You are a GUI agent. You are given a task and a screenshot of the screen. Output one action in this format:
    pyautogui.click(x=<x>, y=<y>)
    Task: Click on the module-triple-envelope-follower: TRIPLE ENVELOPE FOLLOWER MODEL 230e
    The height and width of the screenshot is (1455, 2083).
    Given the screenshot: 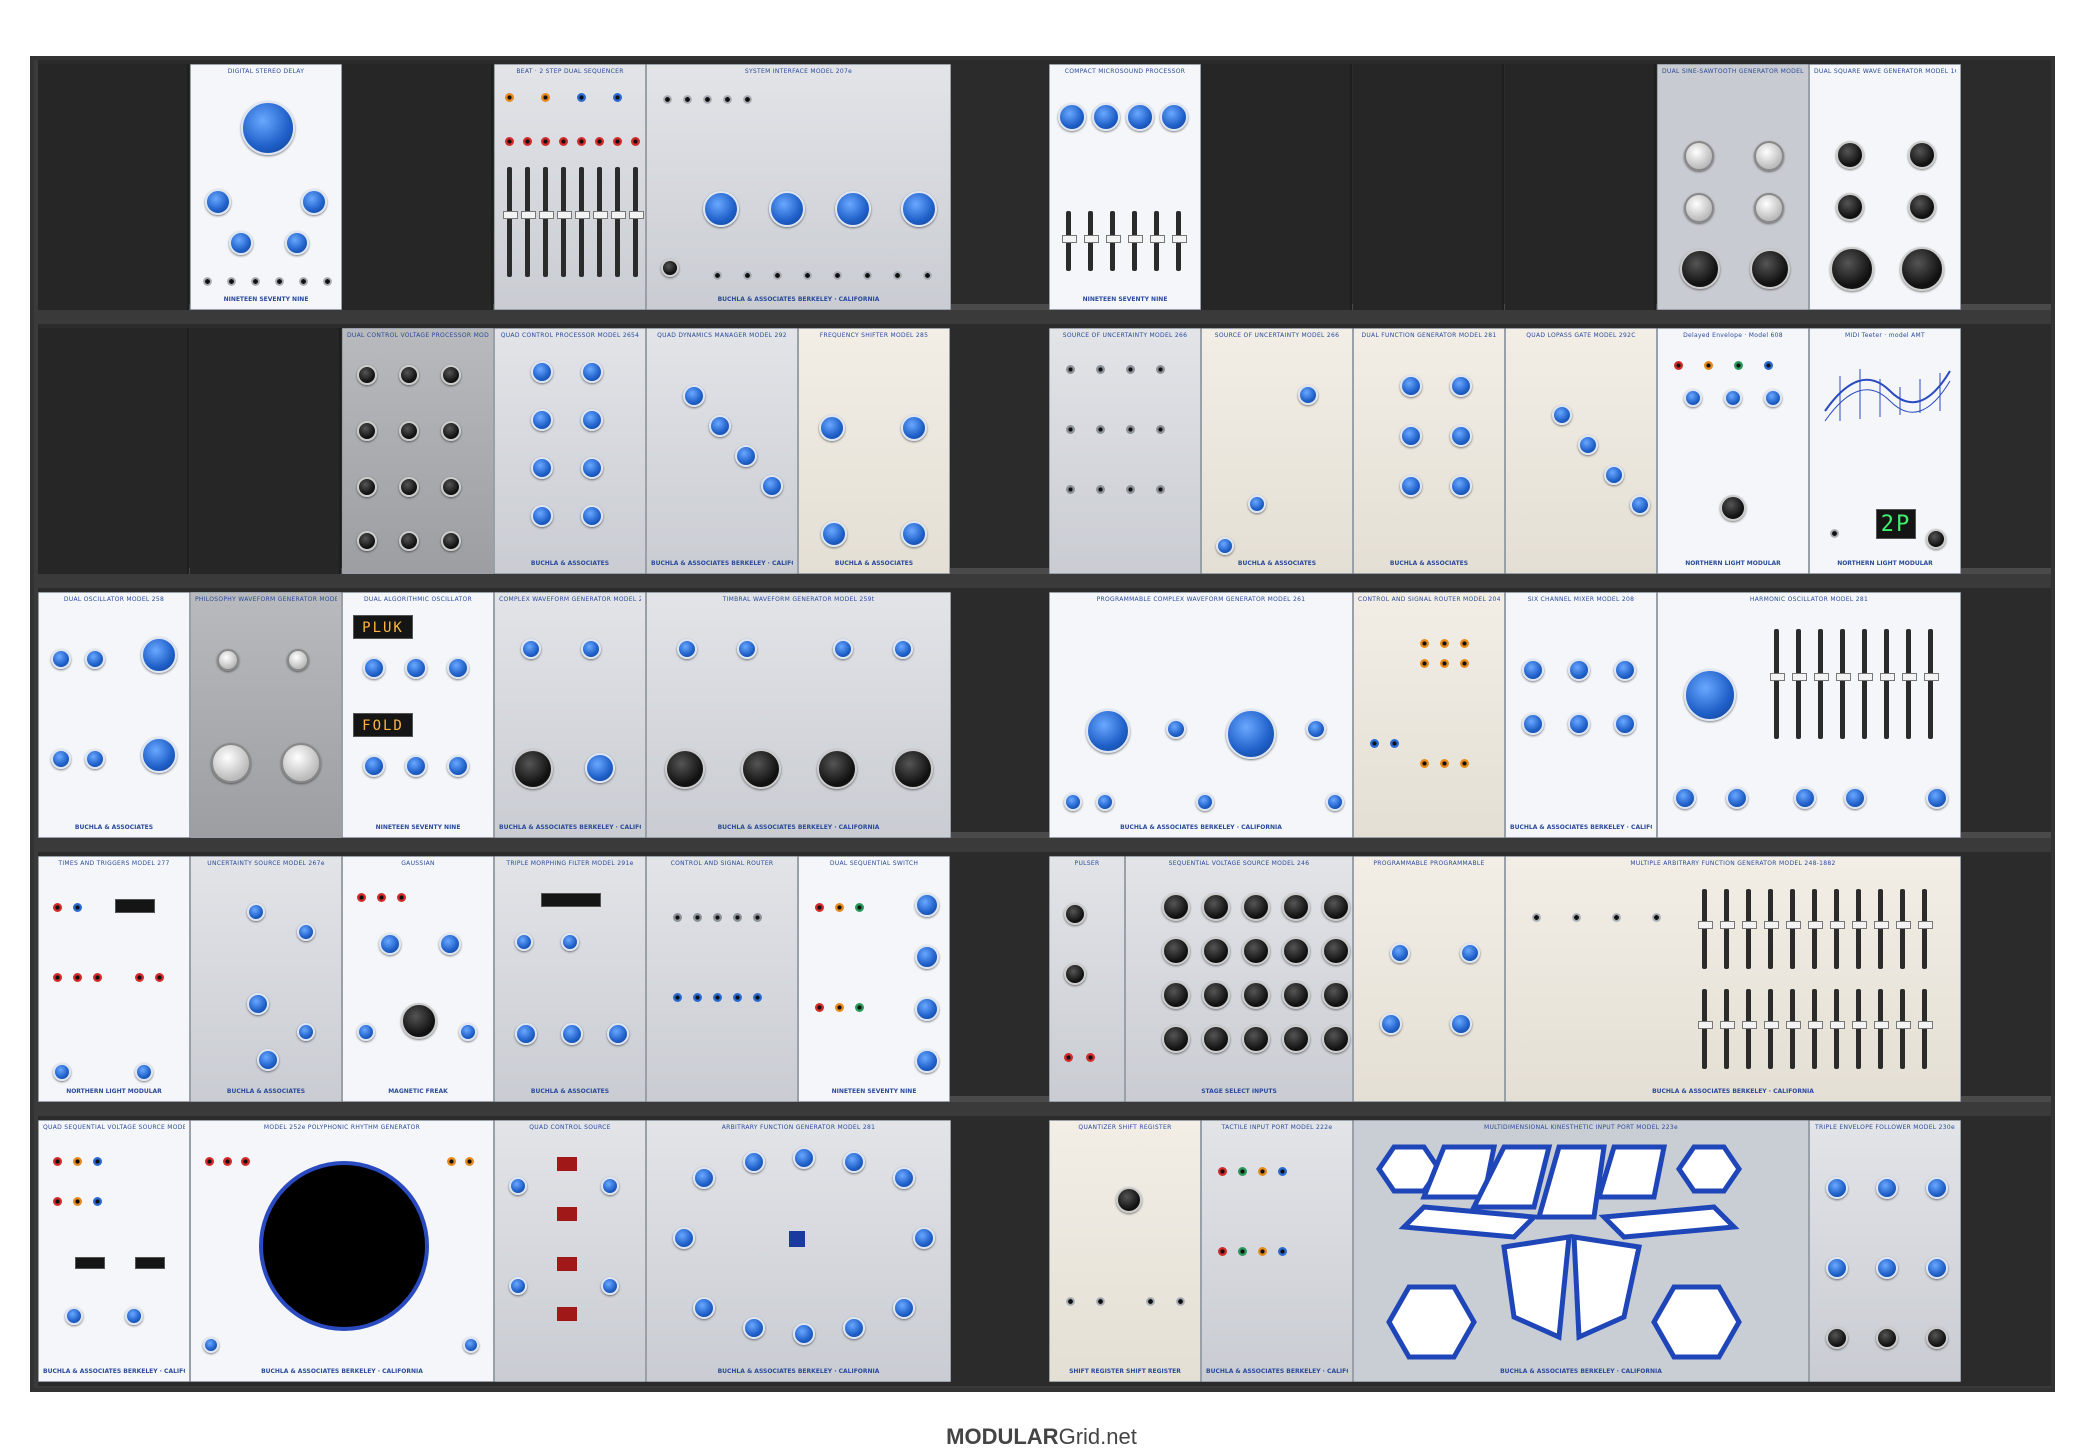 What is the action you would take?
    pyautogui.click(x=1885, y=1251)
    